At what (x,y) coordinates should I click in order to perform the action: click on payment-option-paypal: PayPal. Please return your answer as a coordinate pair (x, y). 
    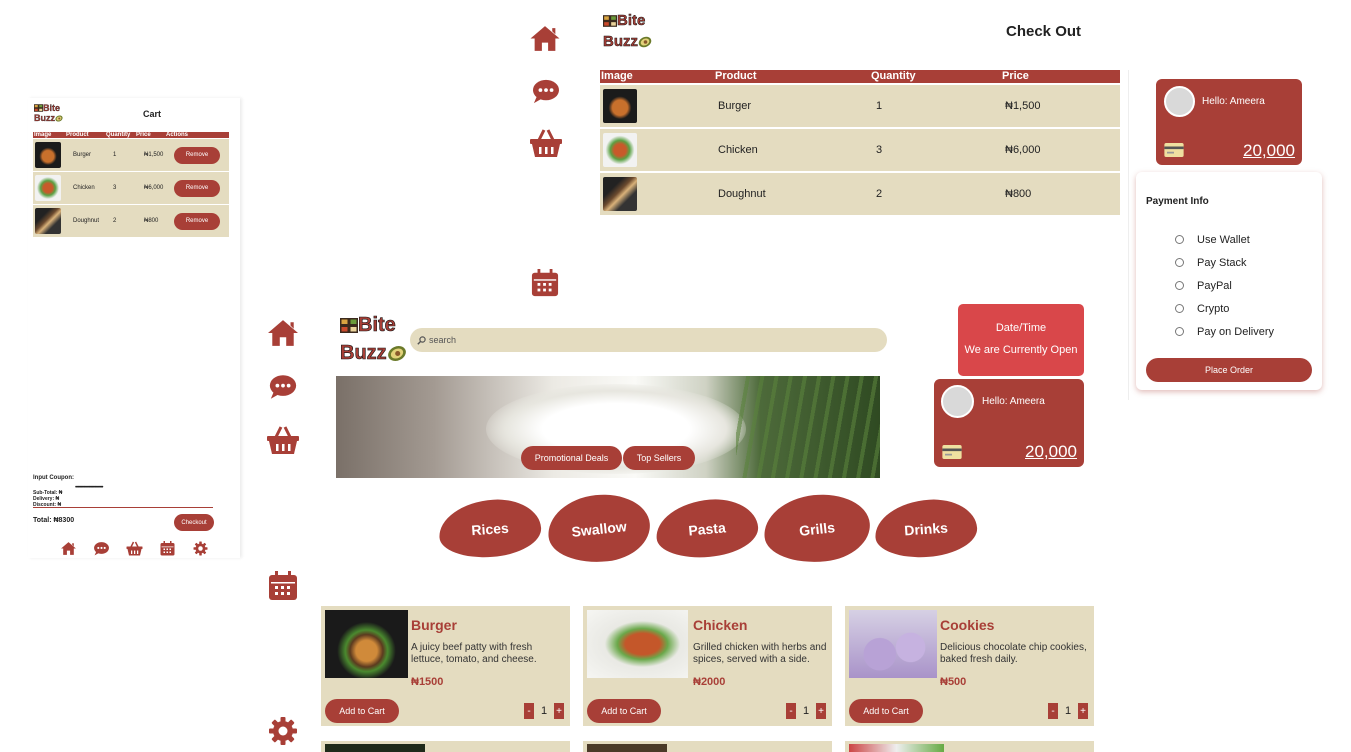
    Looking at the image, I should click on (1224, 285).